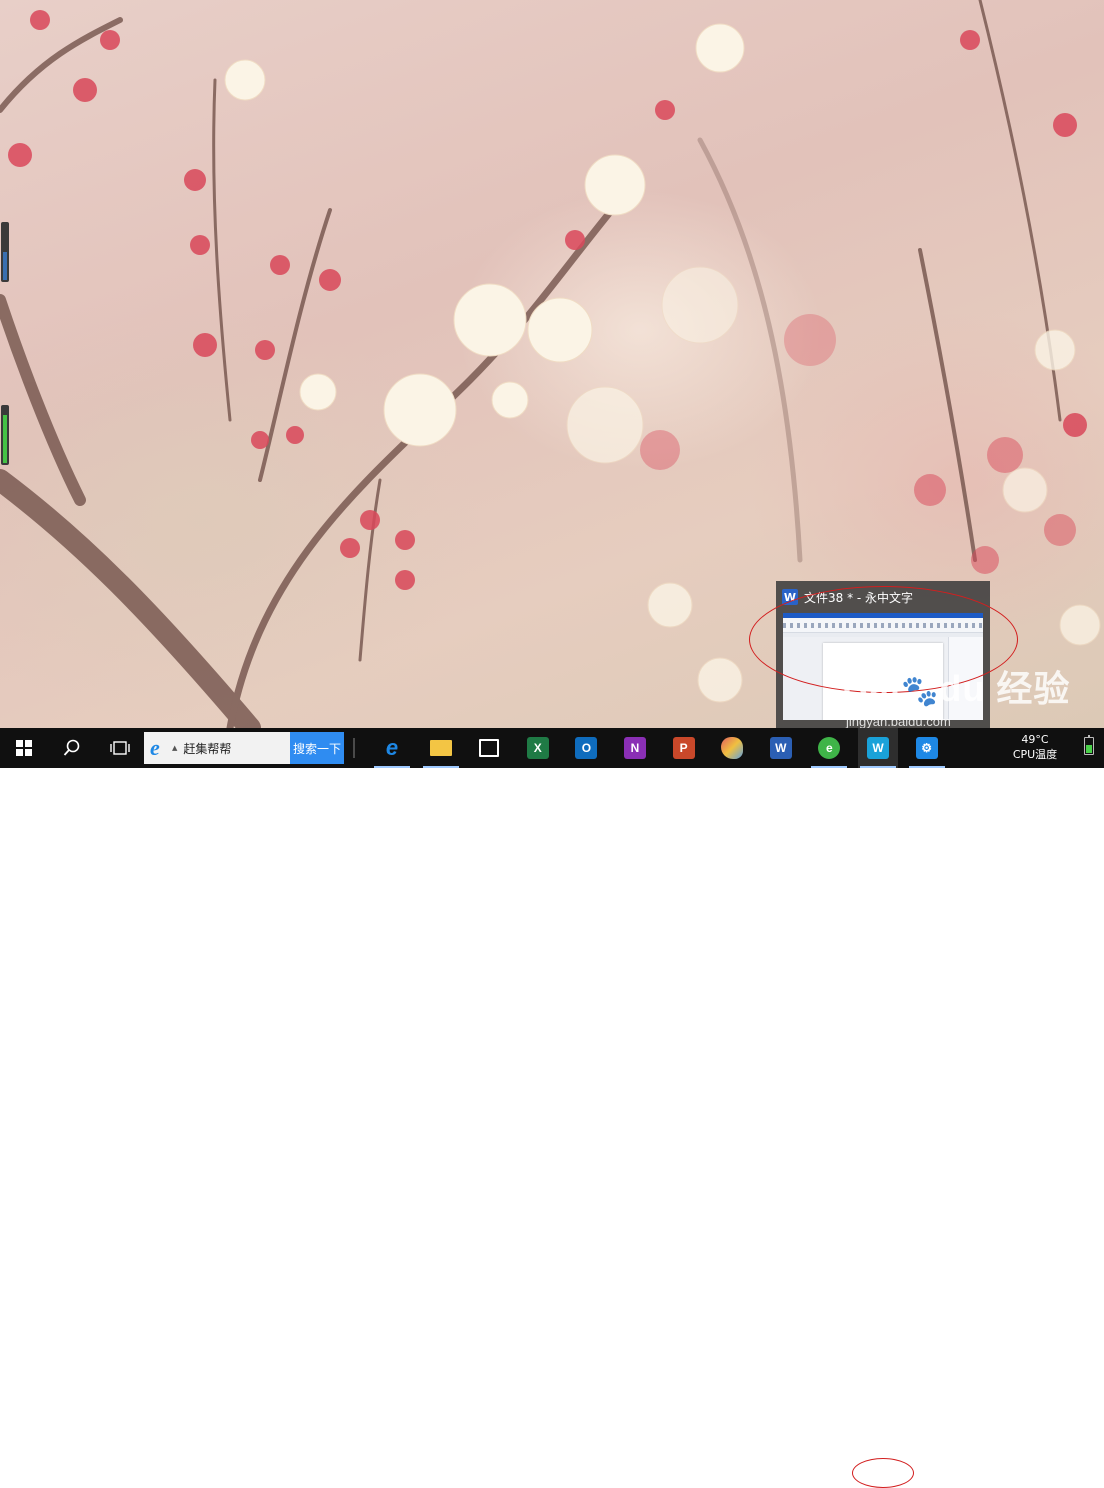 The image size is (1104, 1488). What do you see at coordinates (1035, 739) in the screenshot?
I see `cpu-temp-value: 49°C` at bounding box center [1035, 739].